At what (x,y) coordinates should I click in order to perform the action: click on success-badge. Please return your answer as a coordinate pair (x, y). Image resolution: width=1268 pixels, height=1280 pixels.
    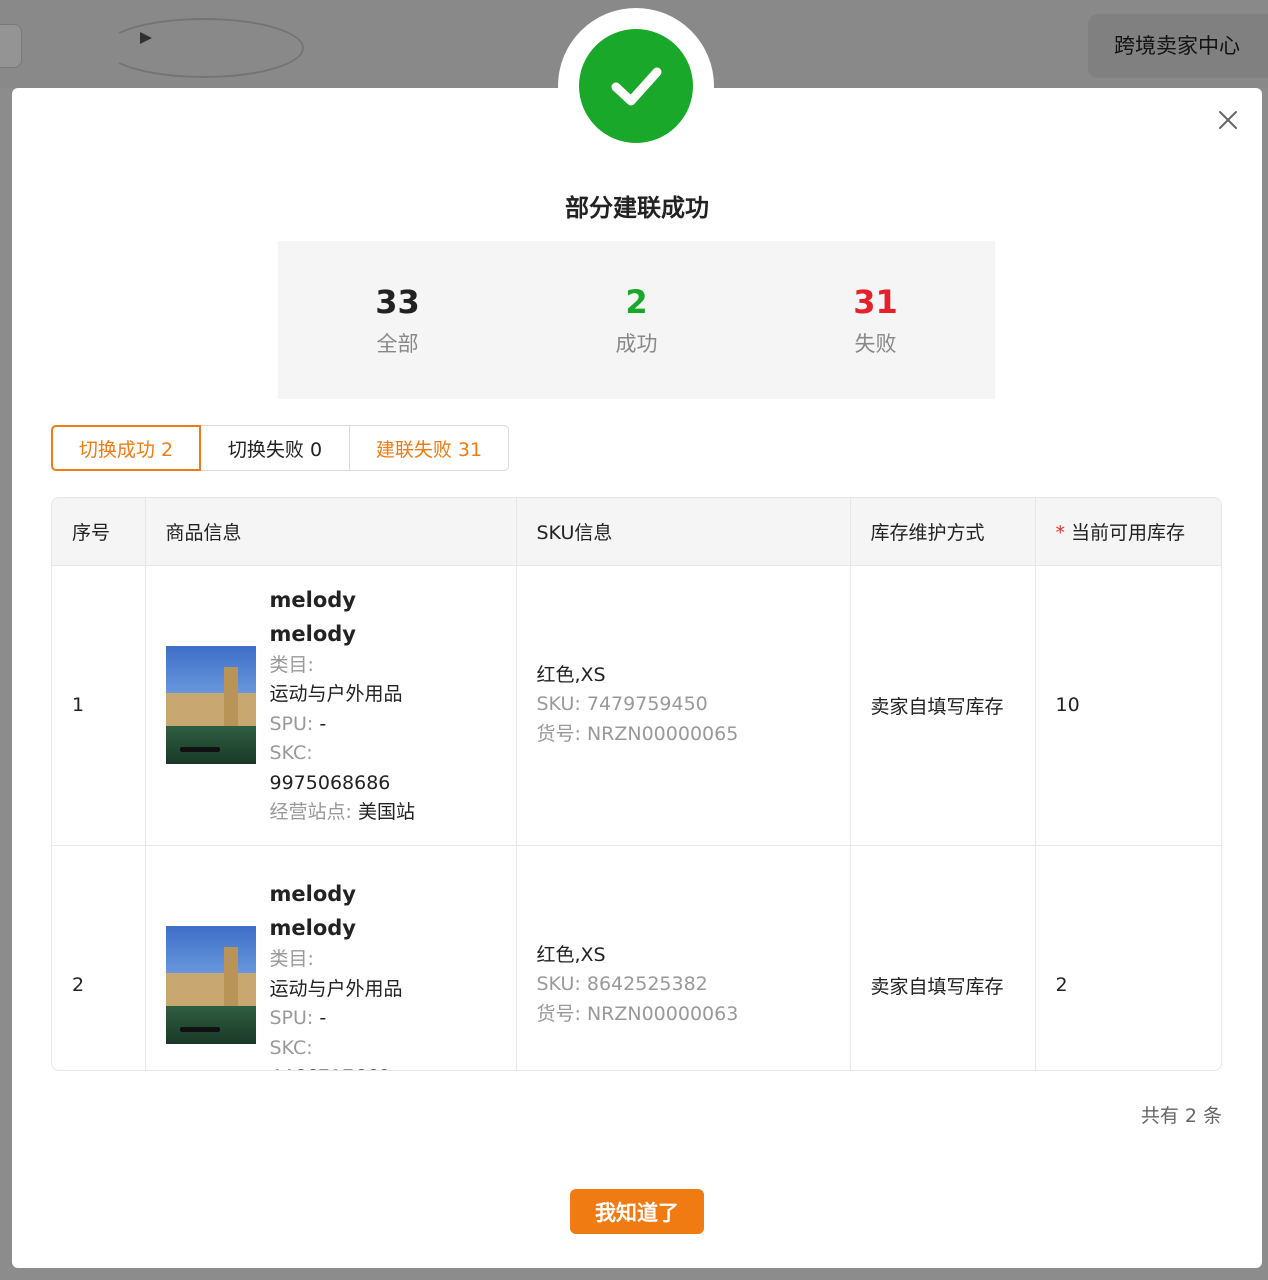
    Looking at the image, I should click on (636, 86).